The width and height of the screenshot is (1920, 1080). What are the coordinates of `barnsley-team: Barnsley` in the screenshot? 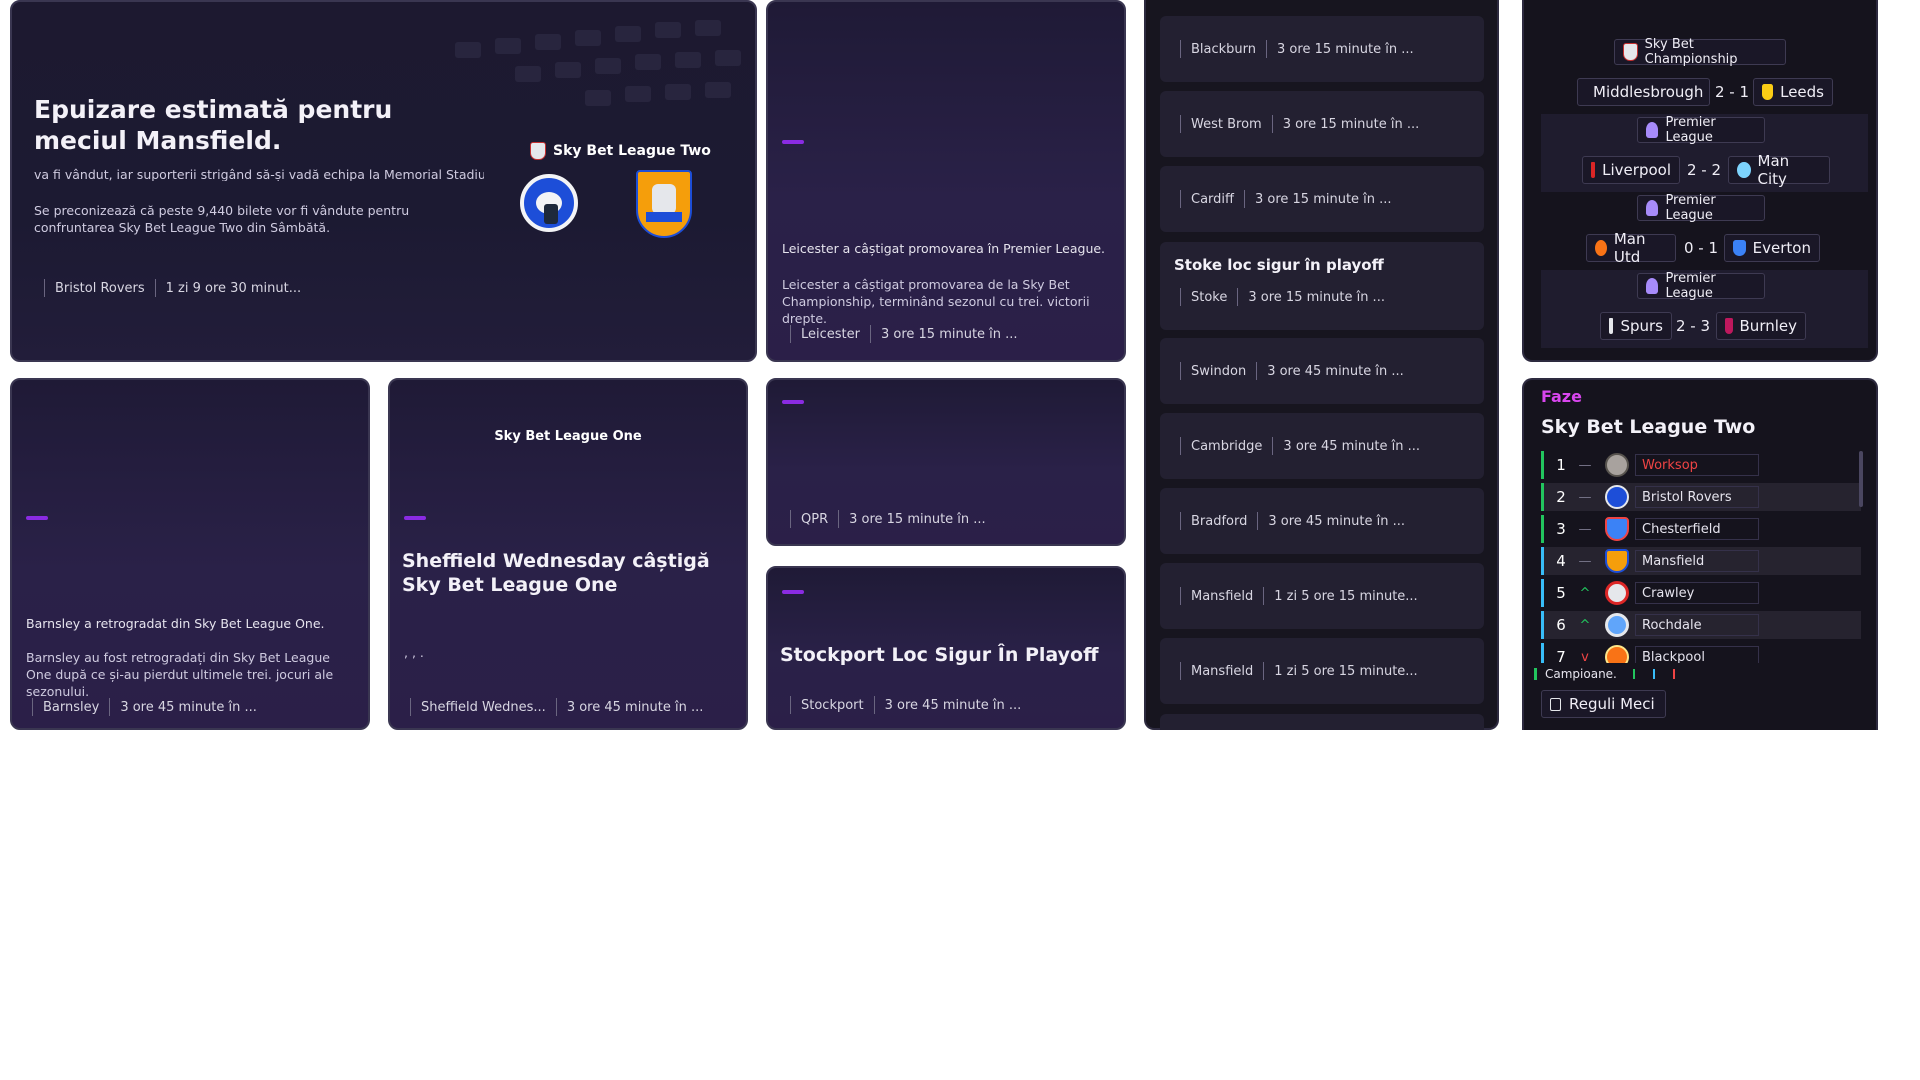 It's located at (71, 707).